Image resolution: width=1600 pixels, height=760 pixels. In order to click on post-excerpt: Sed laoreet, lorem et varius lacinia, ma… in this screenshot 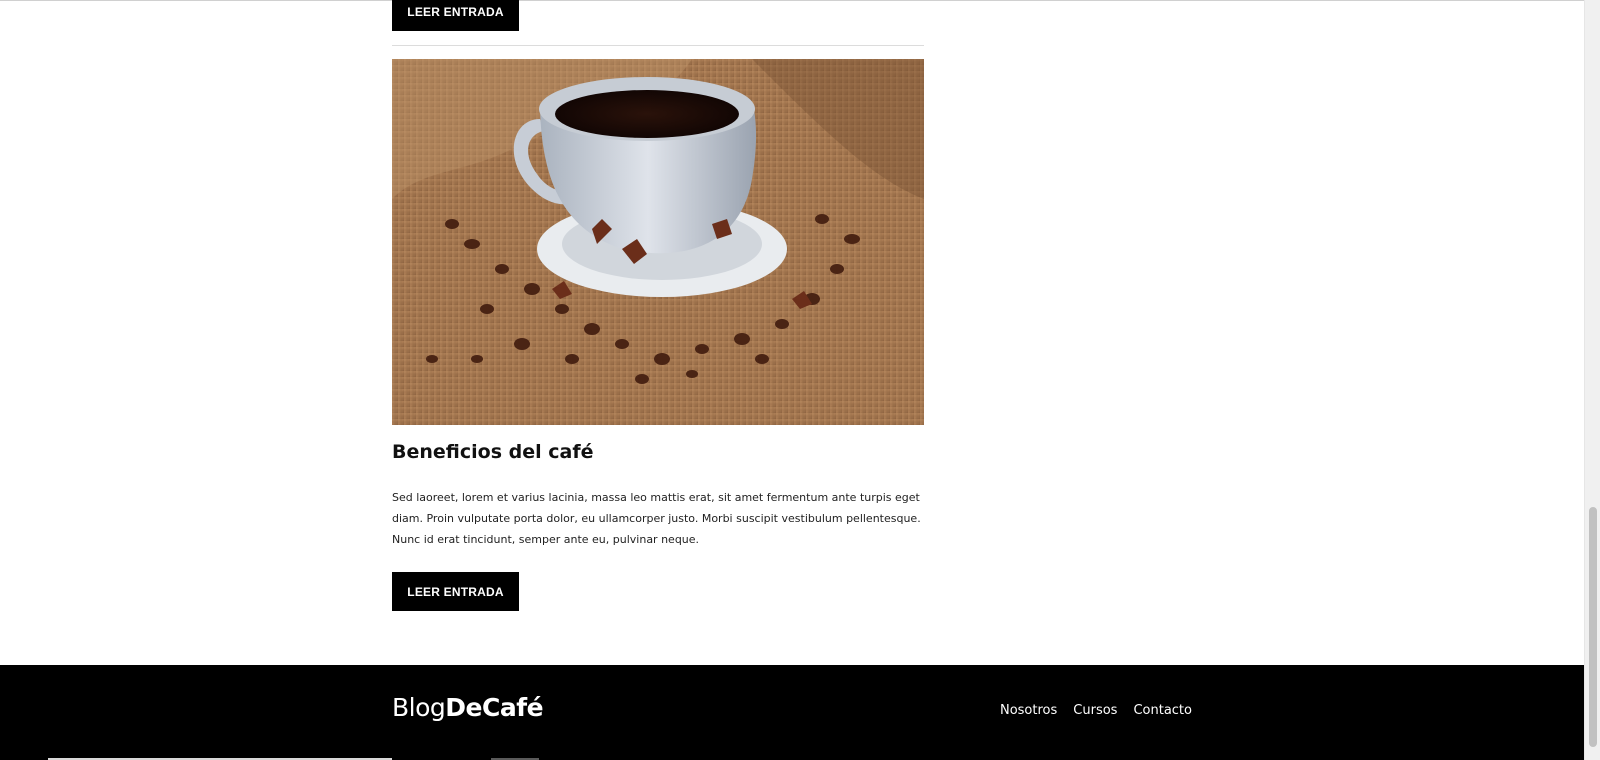, I will do `click(656, 518)`.